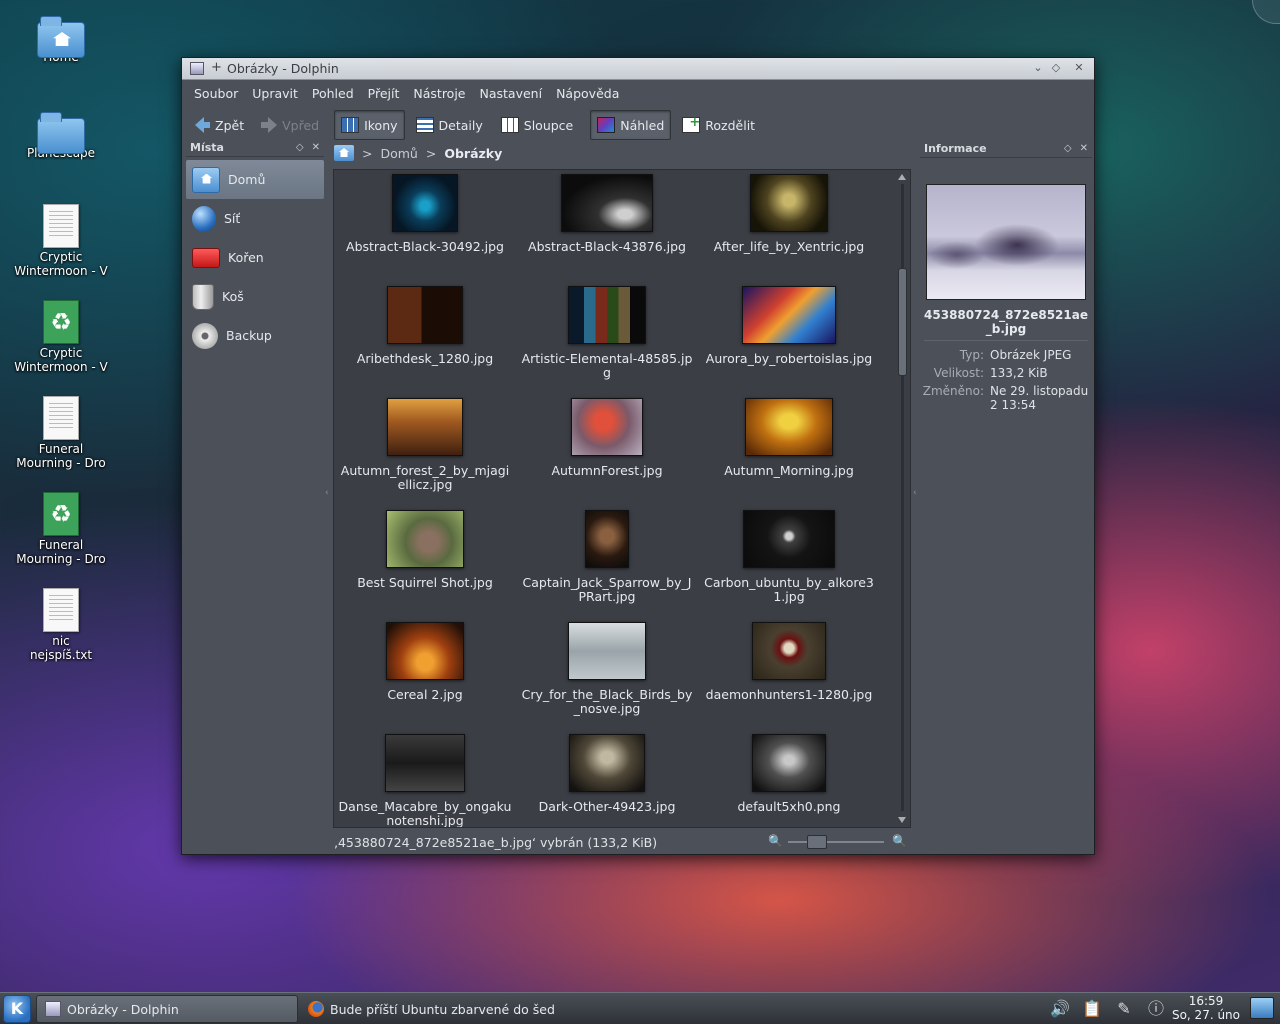 This screenshot has height=1024, width=1280. Describe the element at coordinates (61, 322) in the screenshot. I see `recycle-document-icon: ♻` at that location.